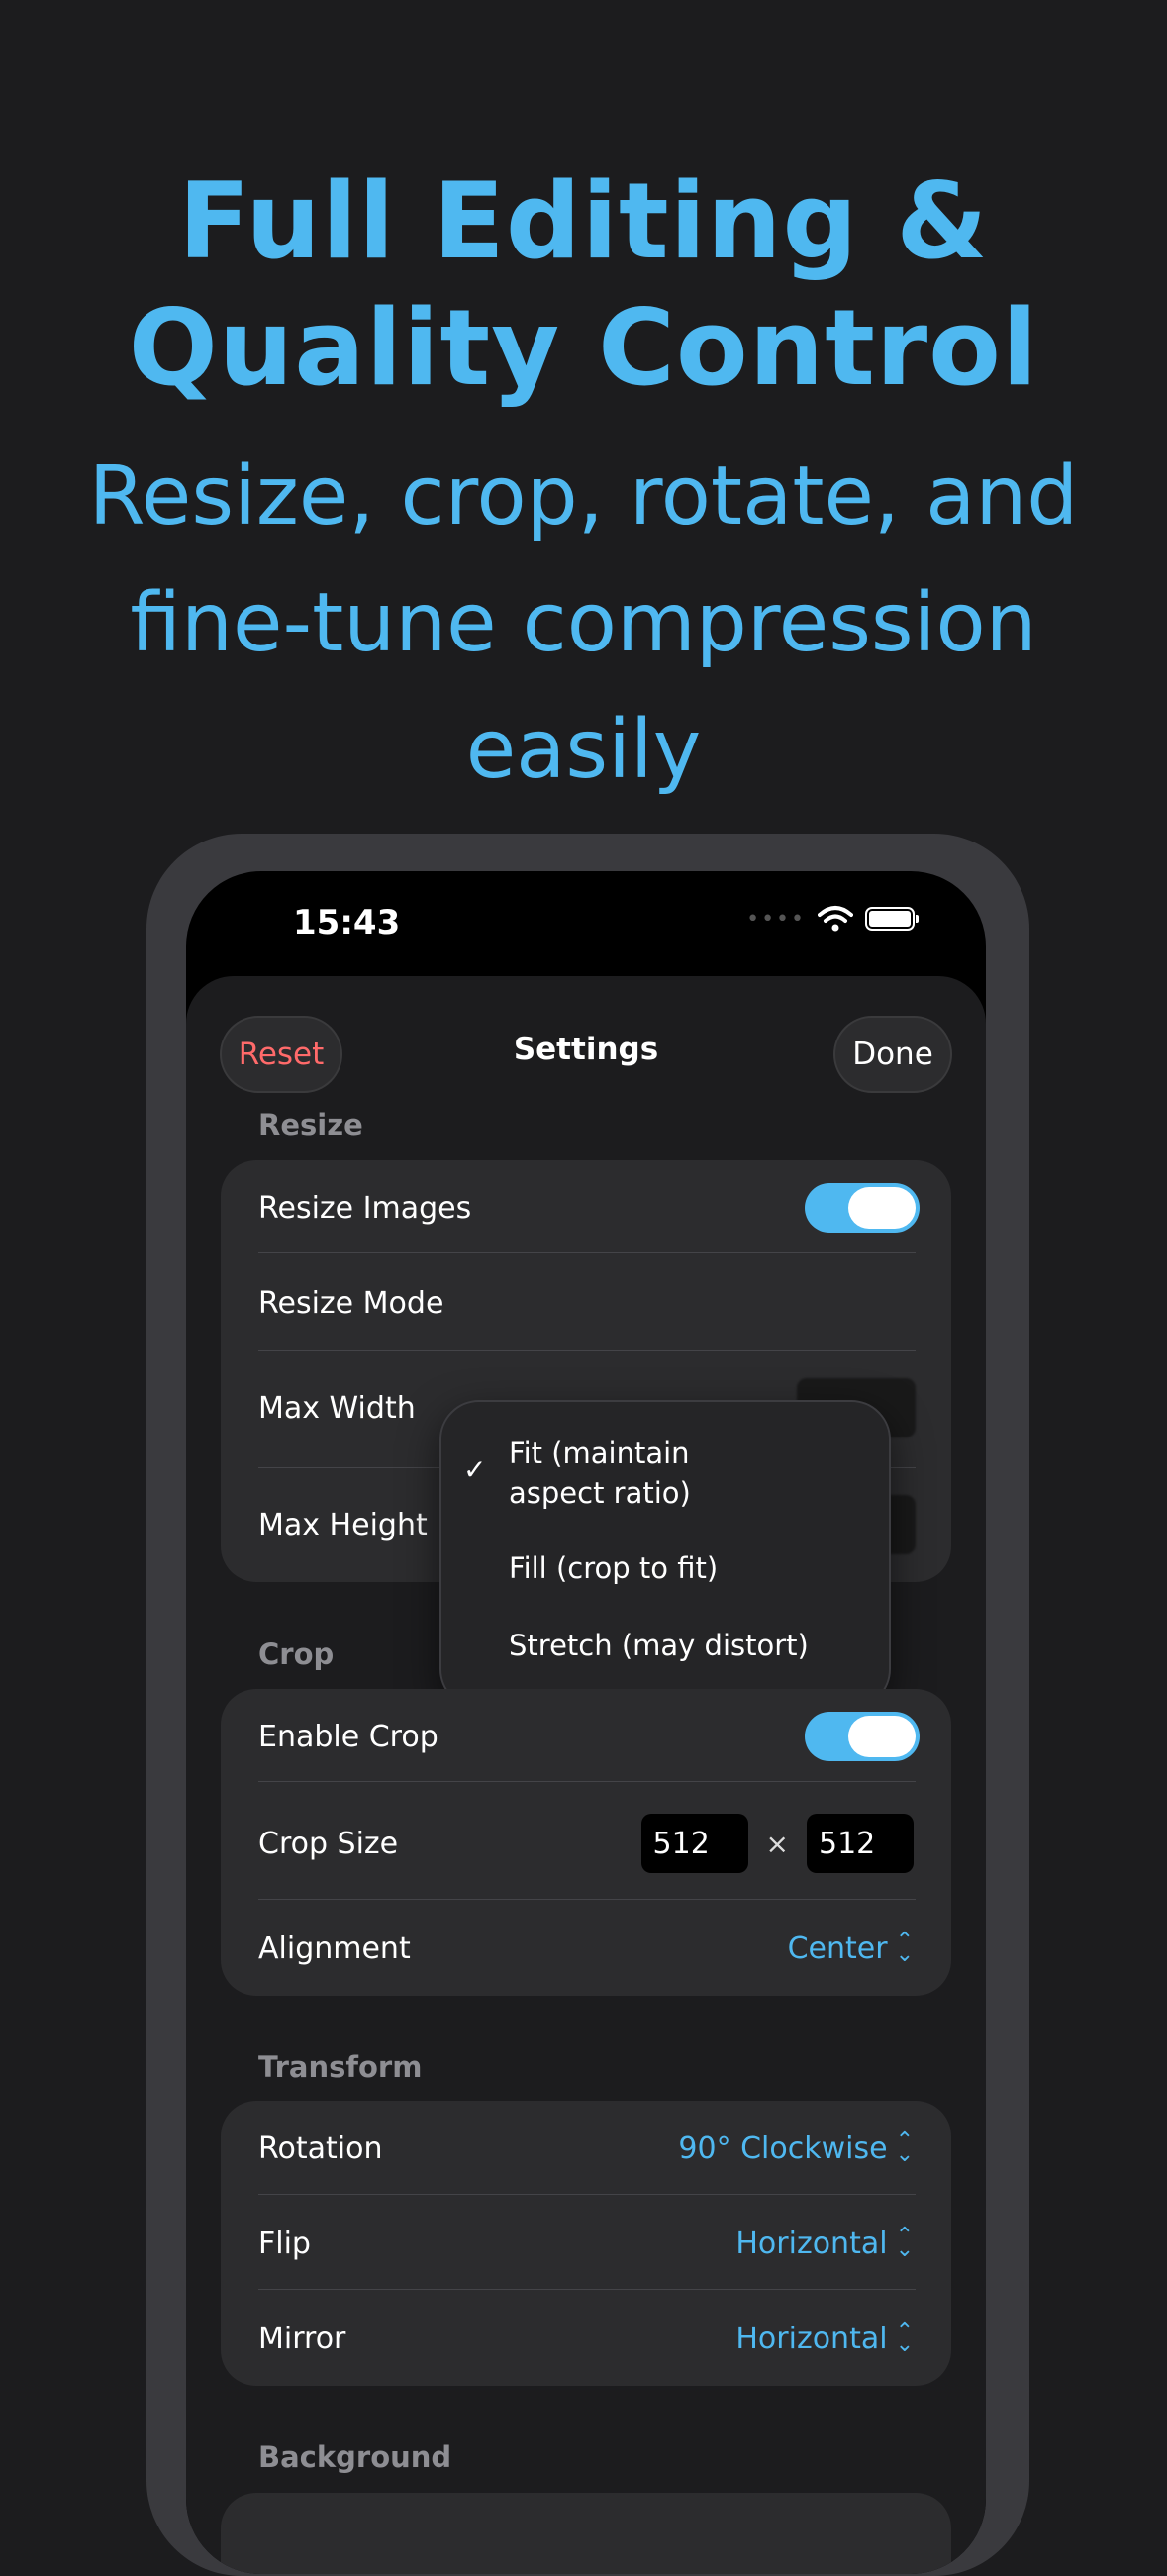 The height and width of the screenshot is (2576, 1167). Describe the element at coordinates (694, 1844) in the screenshot. I see `crop-width-field: 512` at that location.